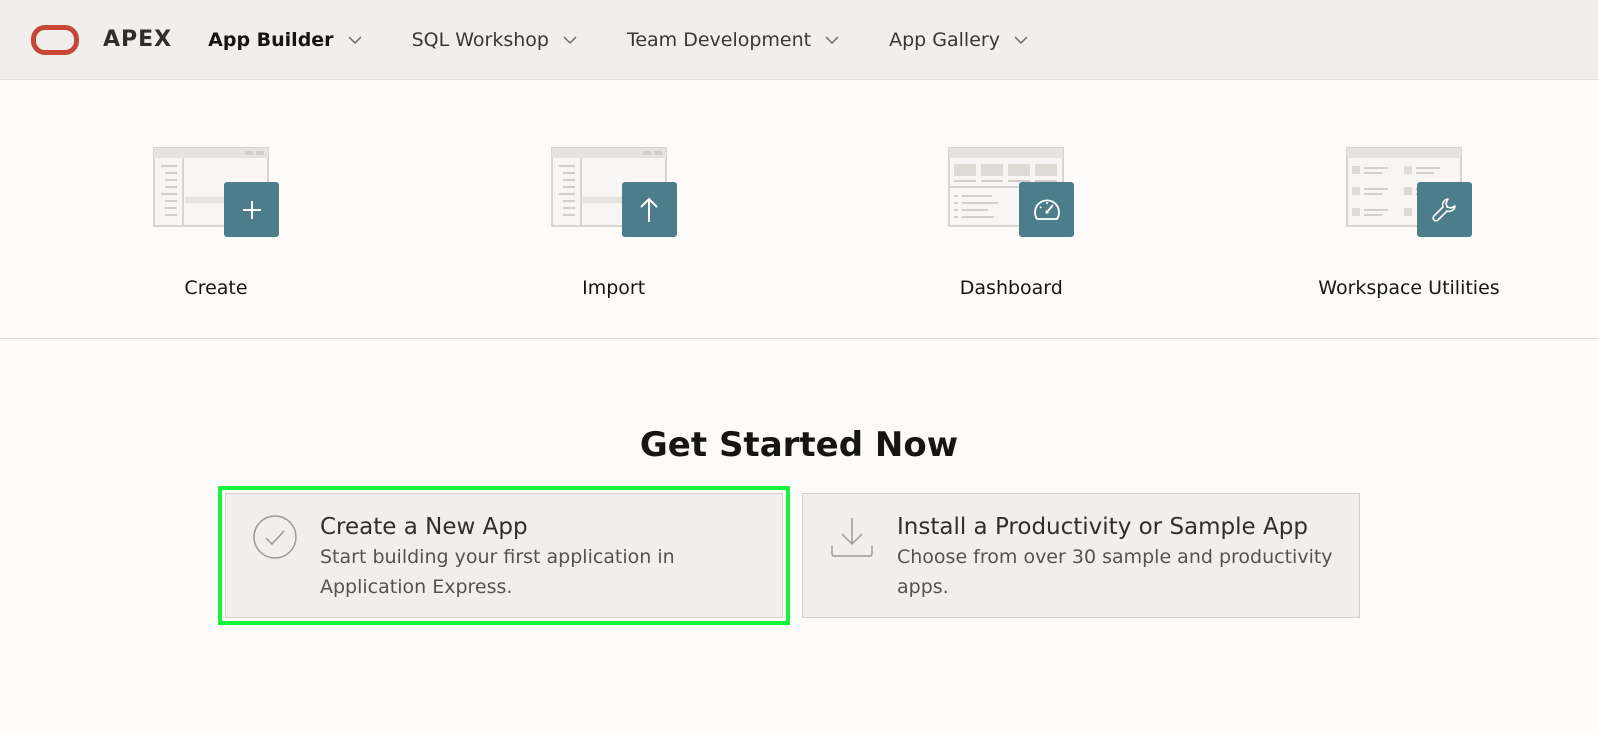 The width and height of the screenshot is (1598, 734). What do you see at coordinates (1102, 527) in the screenshot?
I see `card-title: Install a Productivity or Sample App` at bounding box center [1102, 527].